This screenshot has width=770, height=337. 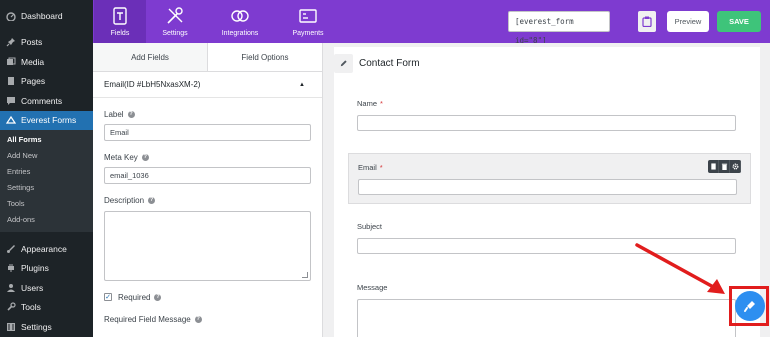 I want to click on preview-button: Preview, so click(x=688, y=21).